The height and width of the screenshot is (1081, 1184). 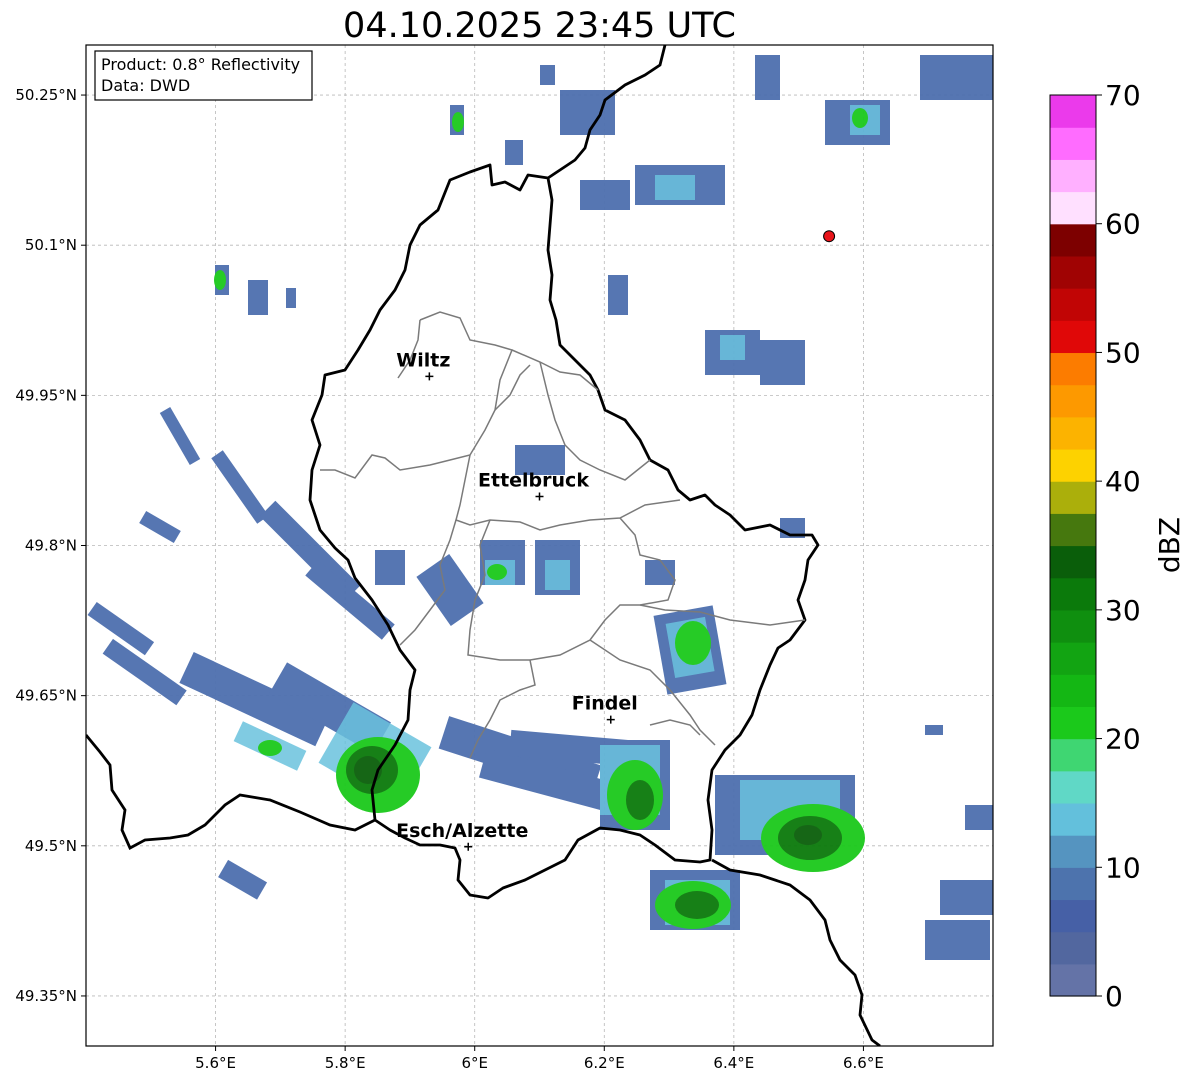 What do you see at coordinates (733, 1063) in the screenshot?
I see `x-tick-label: 6.4°E` at bounding box center [733, 1063].